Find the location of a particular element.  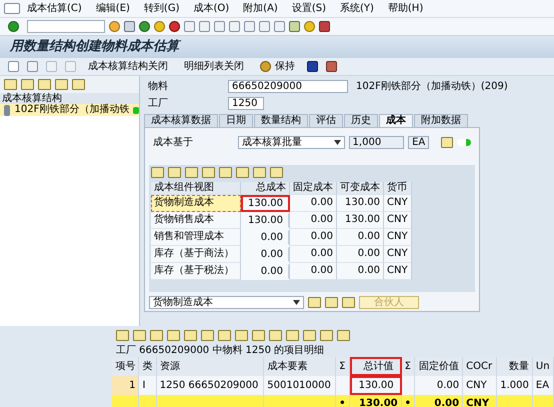

column-header: Σ is located at coordinates (409, 366).